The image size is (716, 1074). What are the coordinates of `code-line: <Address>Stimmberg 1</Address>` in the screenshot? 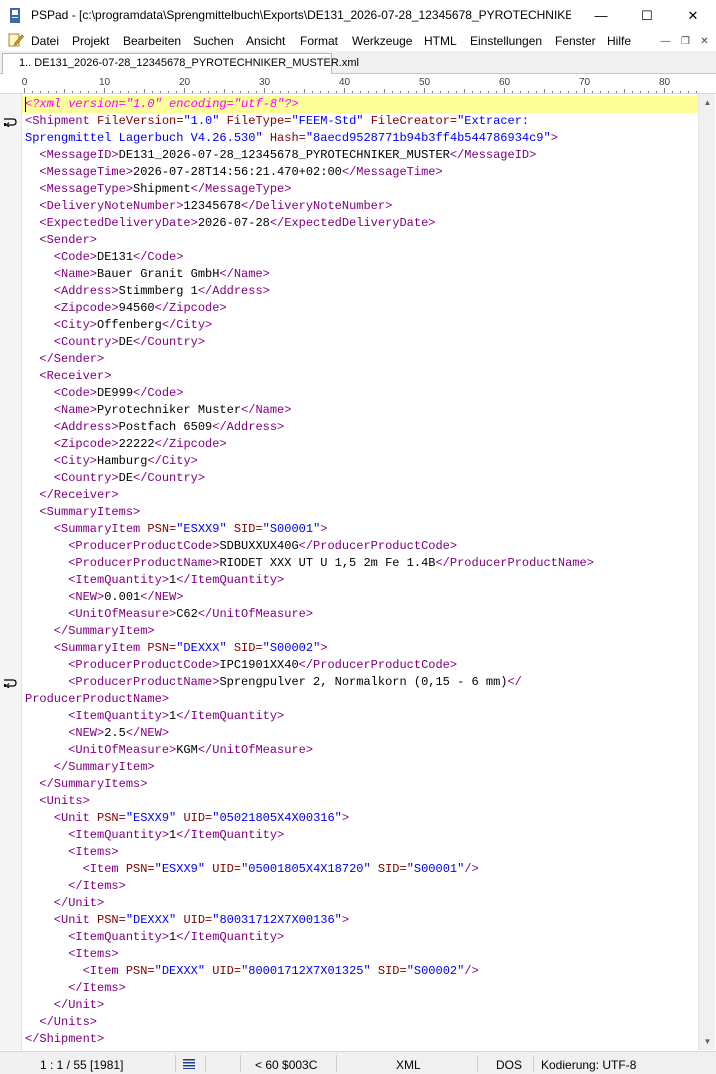 It's located at (147, 291).